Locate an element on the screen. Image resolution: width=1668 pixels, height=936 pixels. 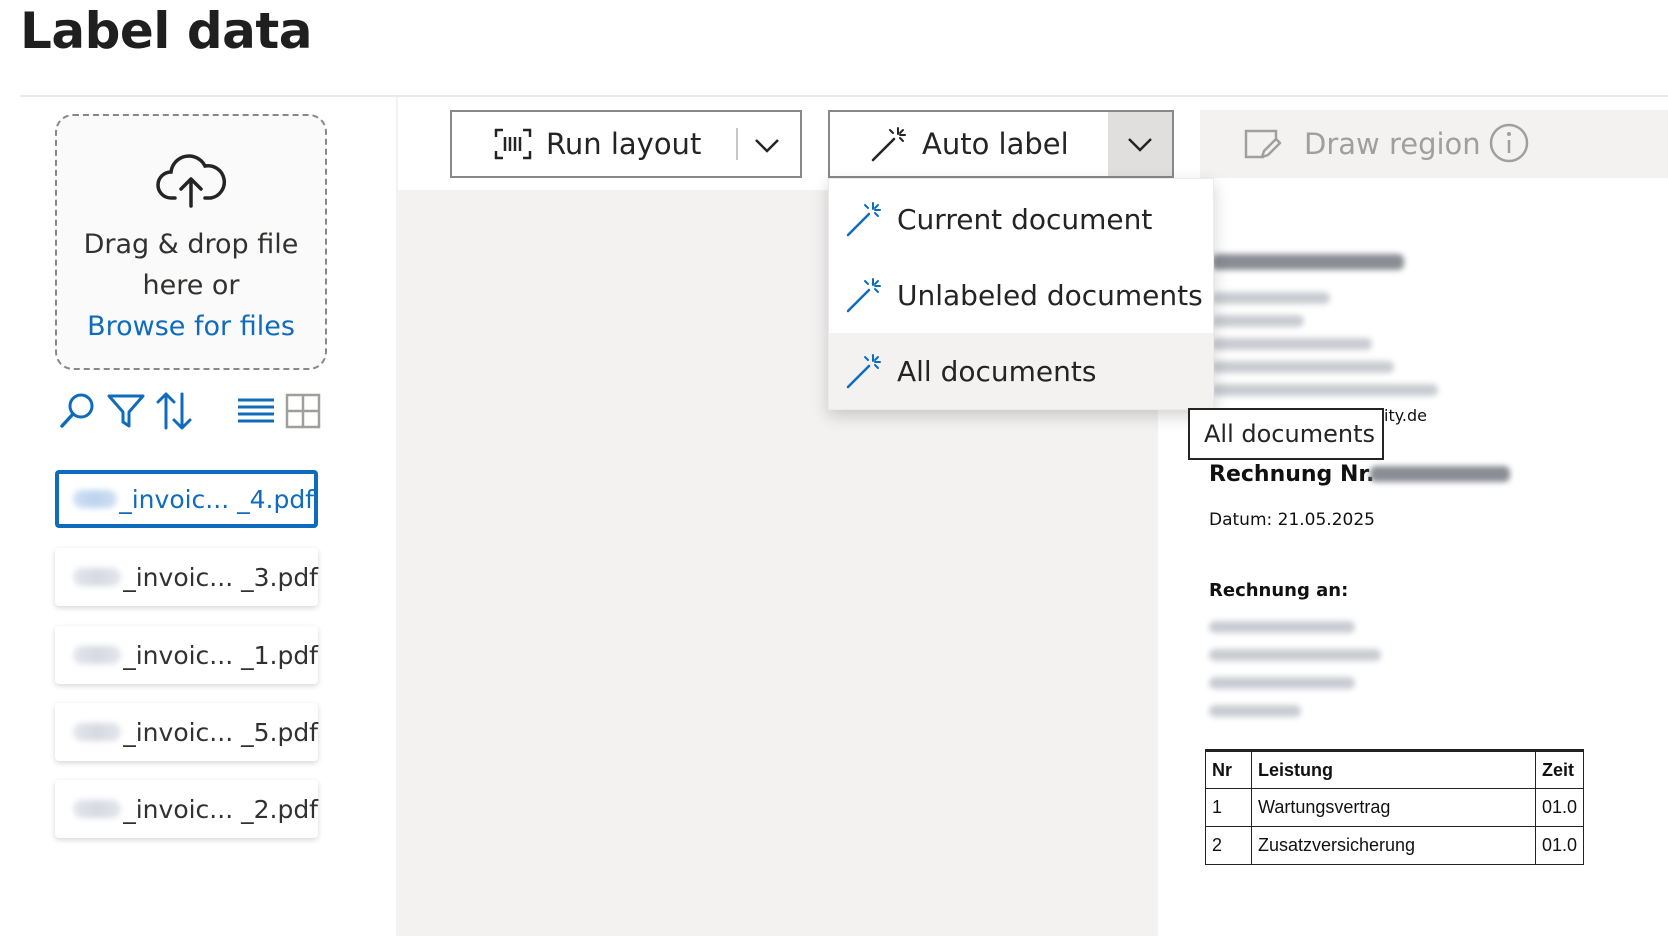
run-layout-button: Run layout is located at coordinates (626, 144).